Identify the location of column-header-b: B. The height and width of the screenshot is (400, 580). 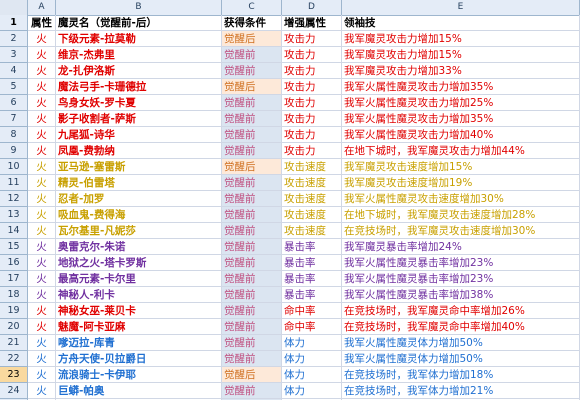
(139, 7).